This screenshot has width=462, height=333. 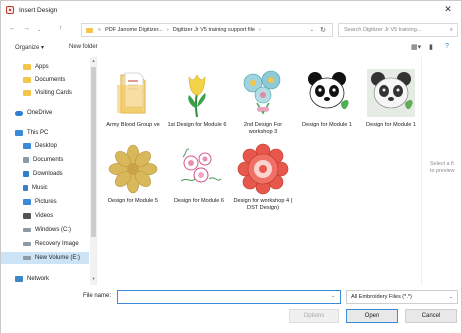 I want to click on file-name: Design for Module 1, so click(x=327, y=125).